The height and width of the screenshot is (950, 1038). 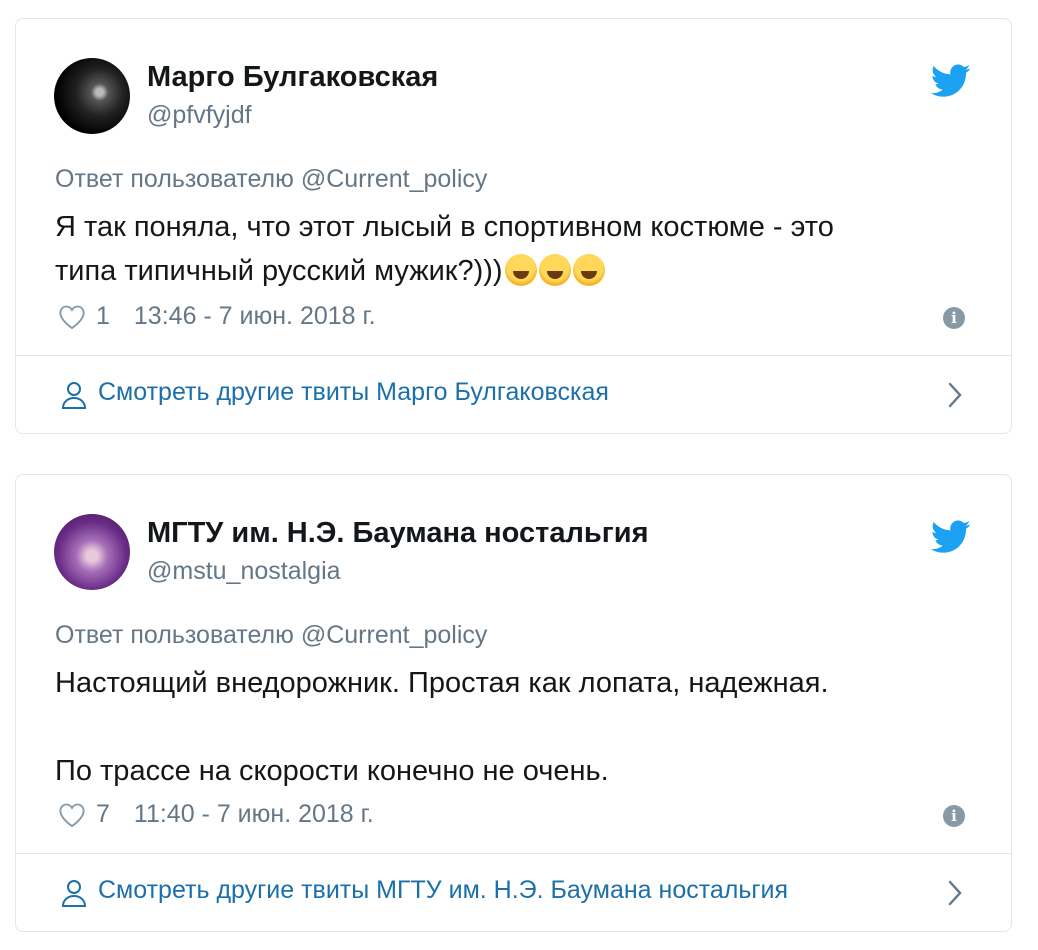 I want to click on tweet-text-line: типа типичный русский мужик?))), so click(x=279, y=271).